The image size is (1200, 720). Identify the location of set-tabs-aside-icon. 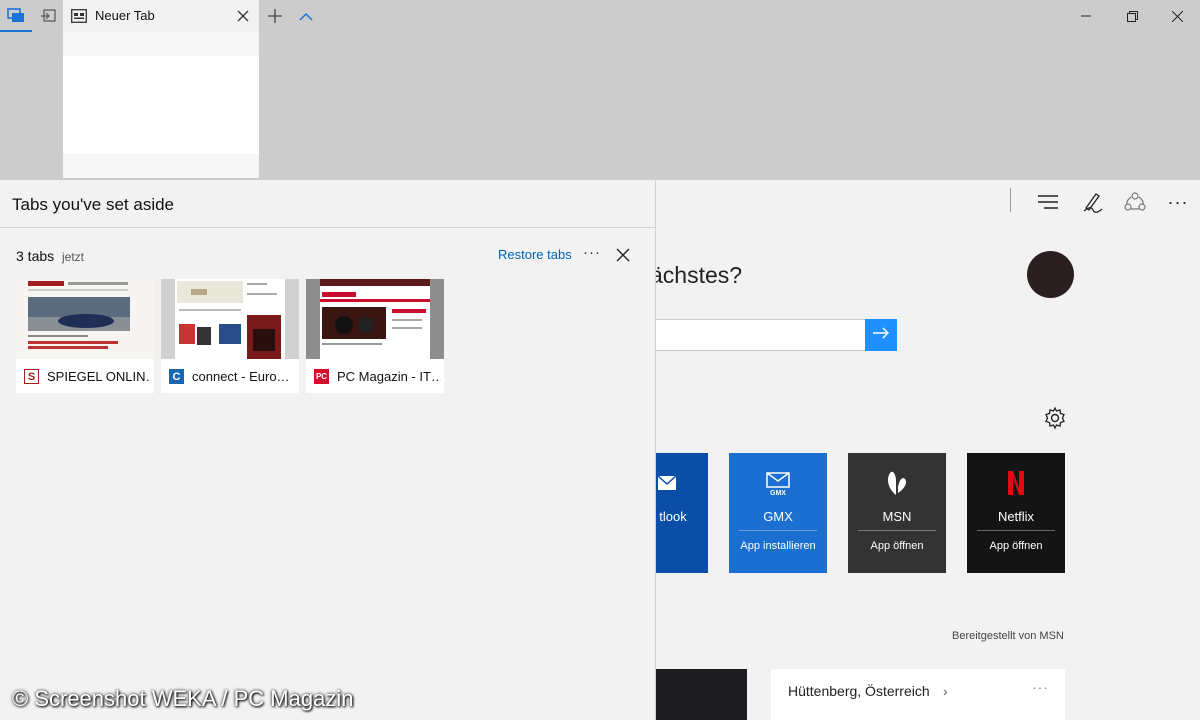
(48, 16).